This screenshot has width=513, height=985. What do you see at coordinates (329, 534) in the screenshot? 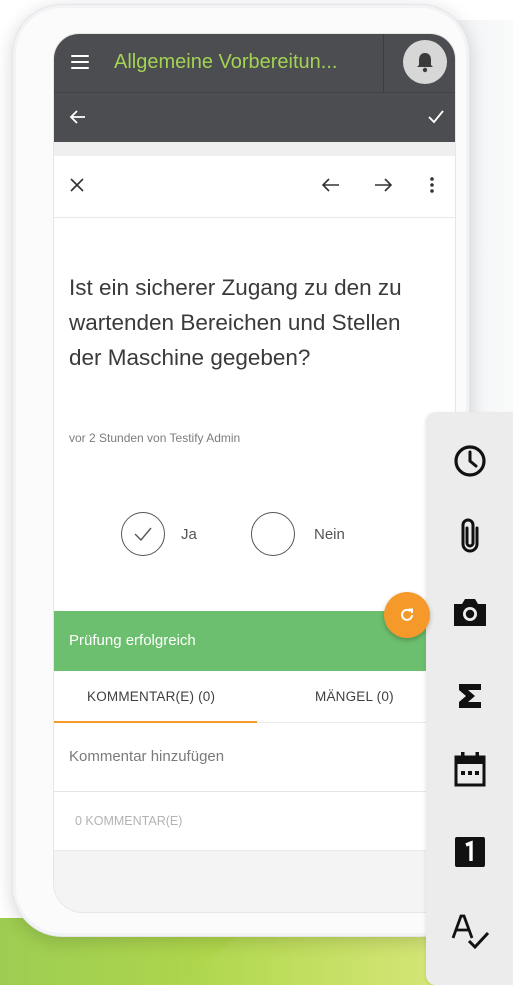
I see `answer-no-label: Nein` at bounding box center [329, 534].